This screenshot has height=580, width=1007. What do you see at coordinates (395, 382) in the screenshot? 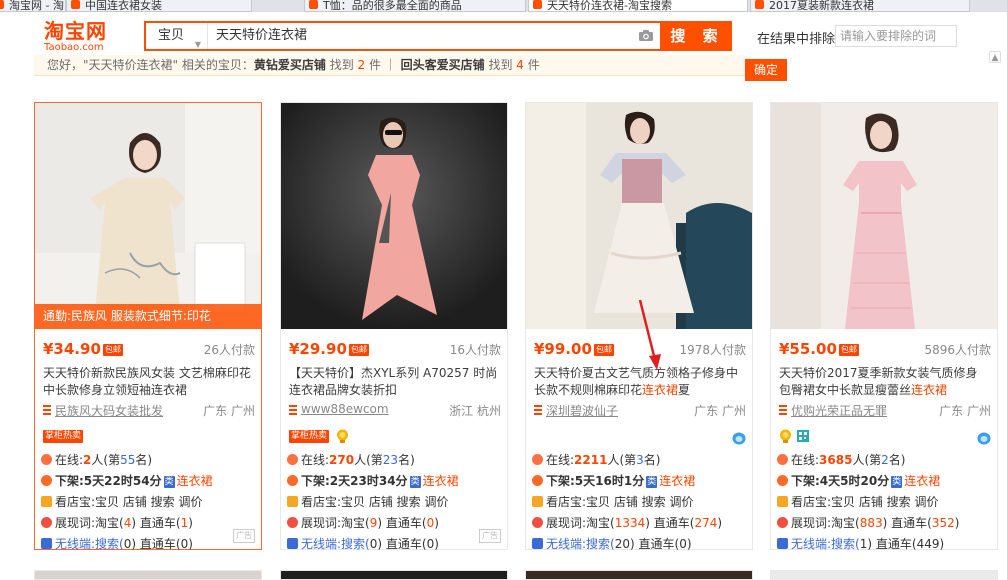
I see `product-title: 【天天特价】杰XYL系列 A70257 时尚 连衣裙品牌女装折扣` at bounding box center [395, 382].